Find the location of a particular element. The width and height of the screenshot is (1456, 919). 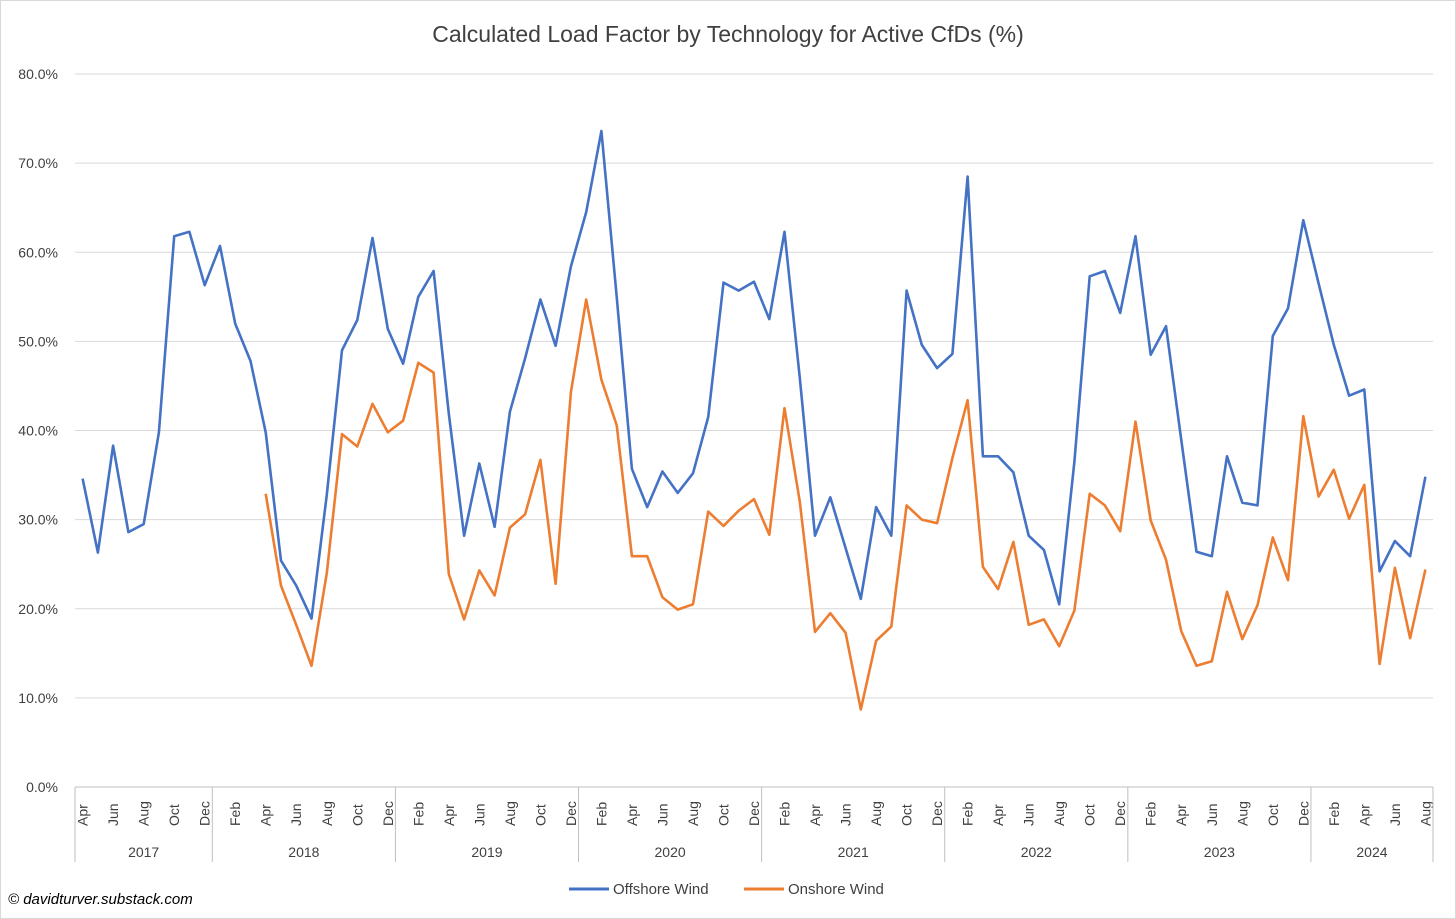

legend-label-offshore: Offshore Wind is located at coordinates (661, 889).